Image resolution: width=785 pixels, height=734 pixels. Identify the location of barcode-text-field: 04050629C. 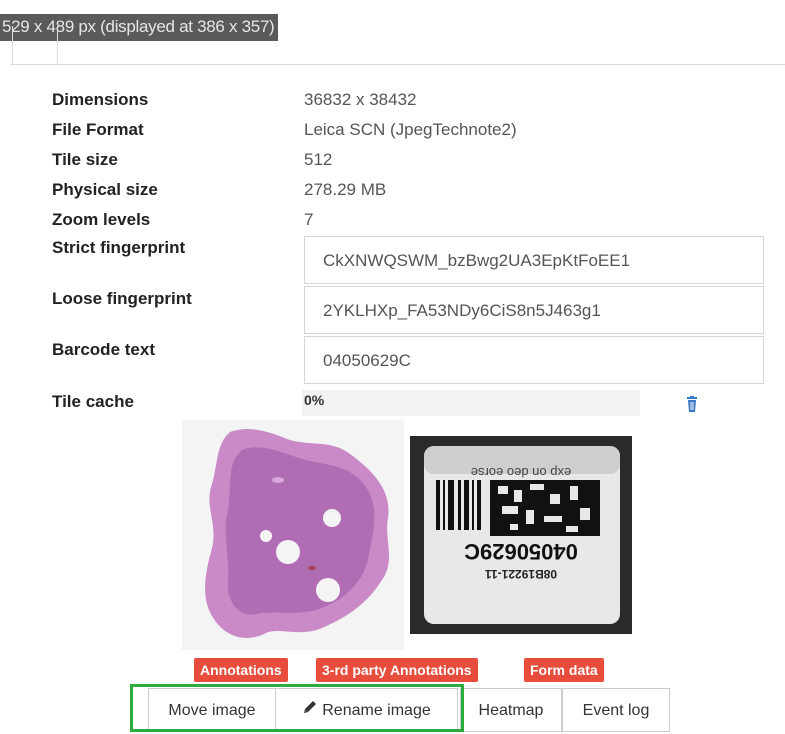
(534, 360).